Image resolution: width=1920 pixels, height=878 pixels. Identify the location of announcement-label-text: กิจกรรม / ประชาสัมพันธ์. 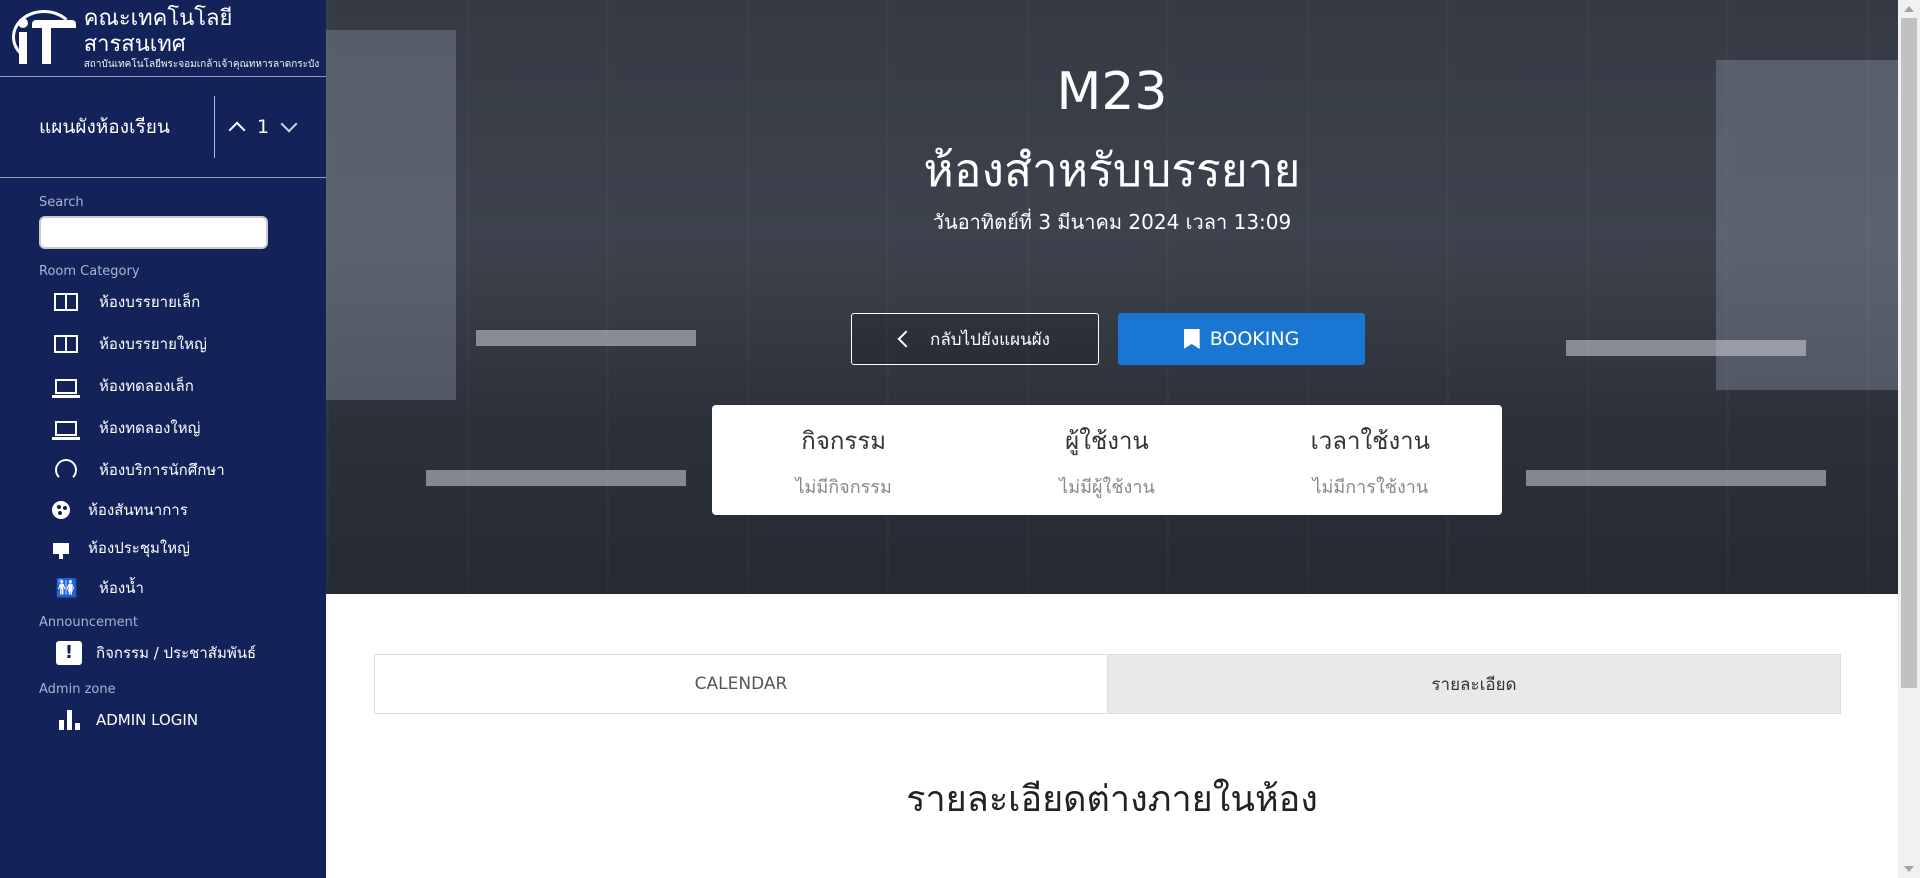
(176, 653).